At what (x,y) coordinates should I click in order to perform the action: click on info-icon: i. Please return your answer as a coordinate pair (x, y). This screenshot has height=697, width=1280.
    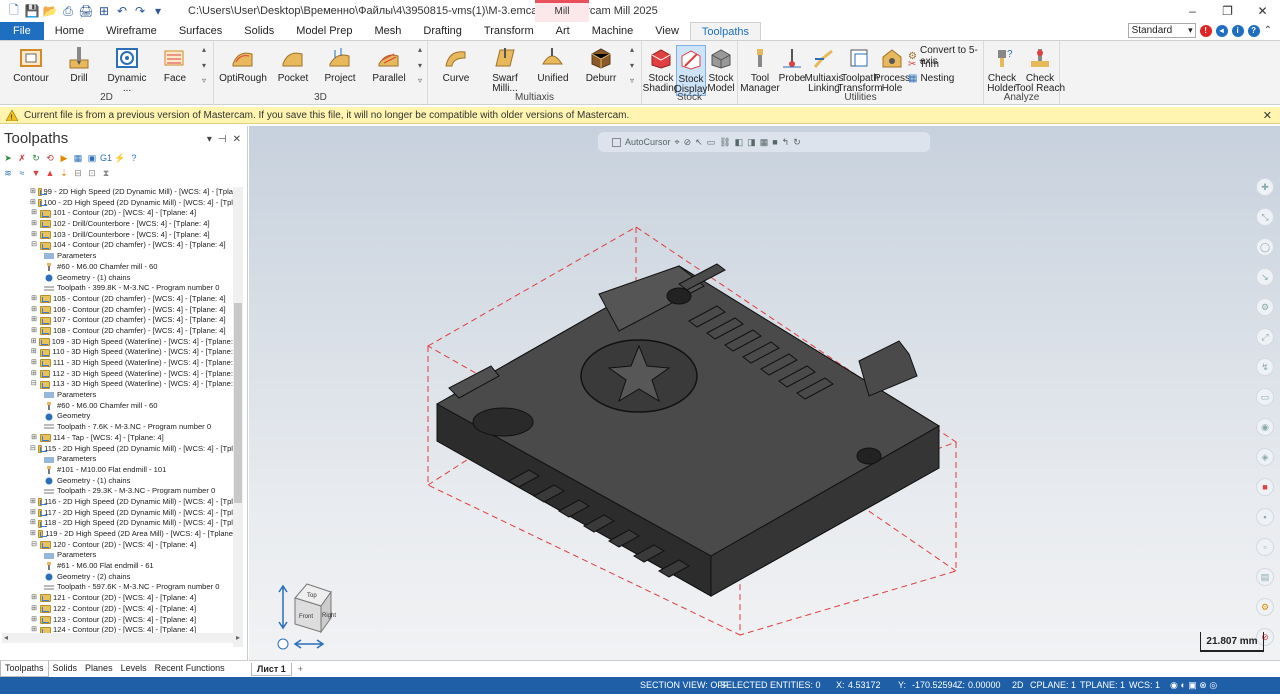
    Looking at the image, I should click on (1237, 30).